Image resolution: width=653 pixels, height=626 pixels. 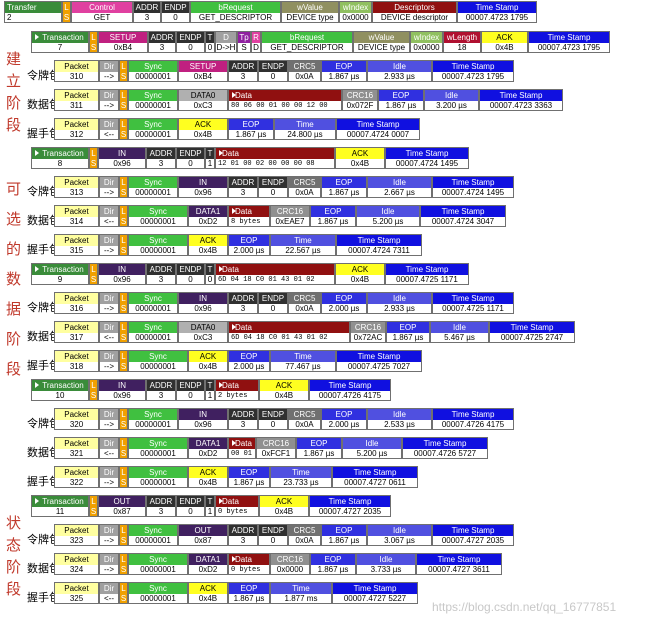 I want to click on field-brequest: bRequest GET_DESCRIPTOR, so click(x=235, y=12).